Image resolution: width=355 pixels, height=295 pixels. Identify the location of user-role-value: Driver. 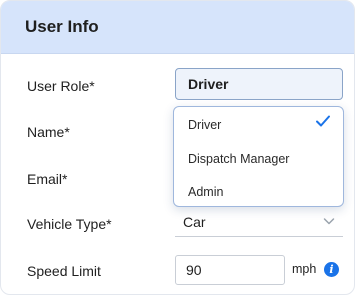
(208, 84).